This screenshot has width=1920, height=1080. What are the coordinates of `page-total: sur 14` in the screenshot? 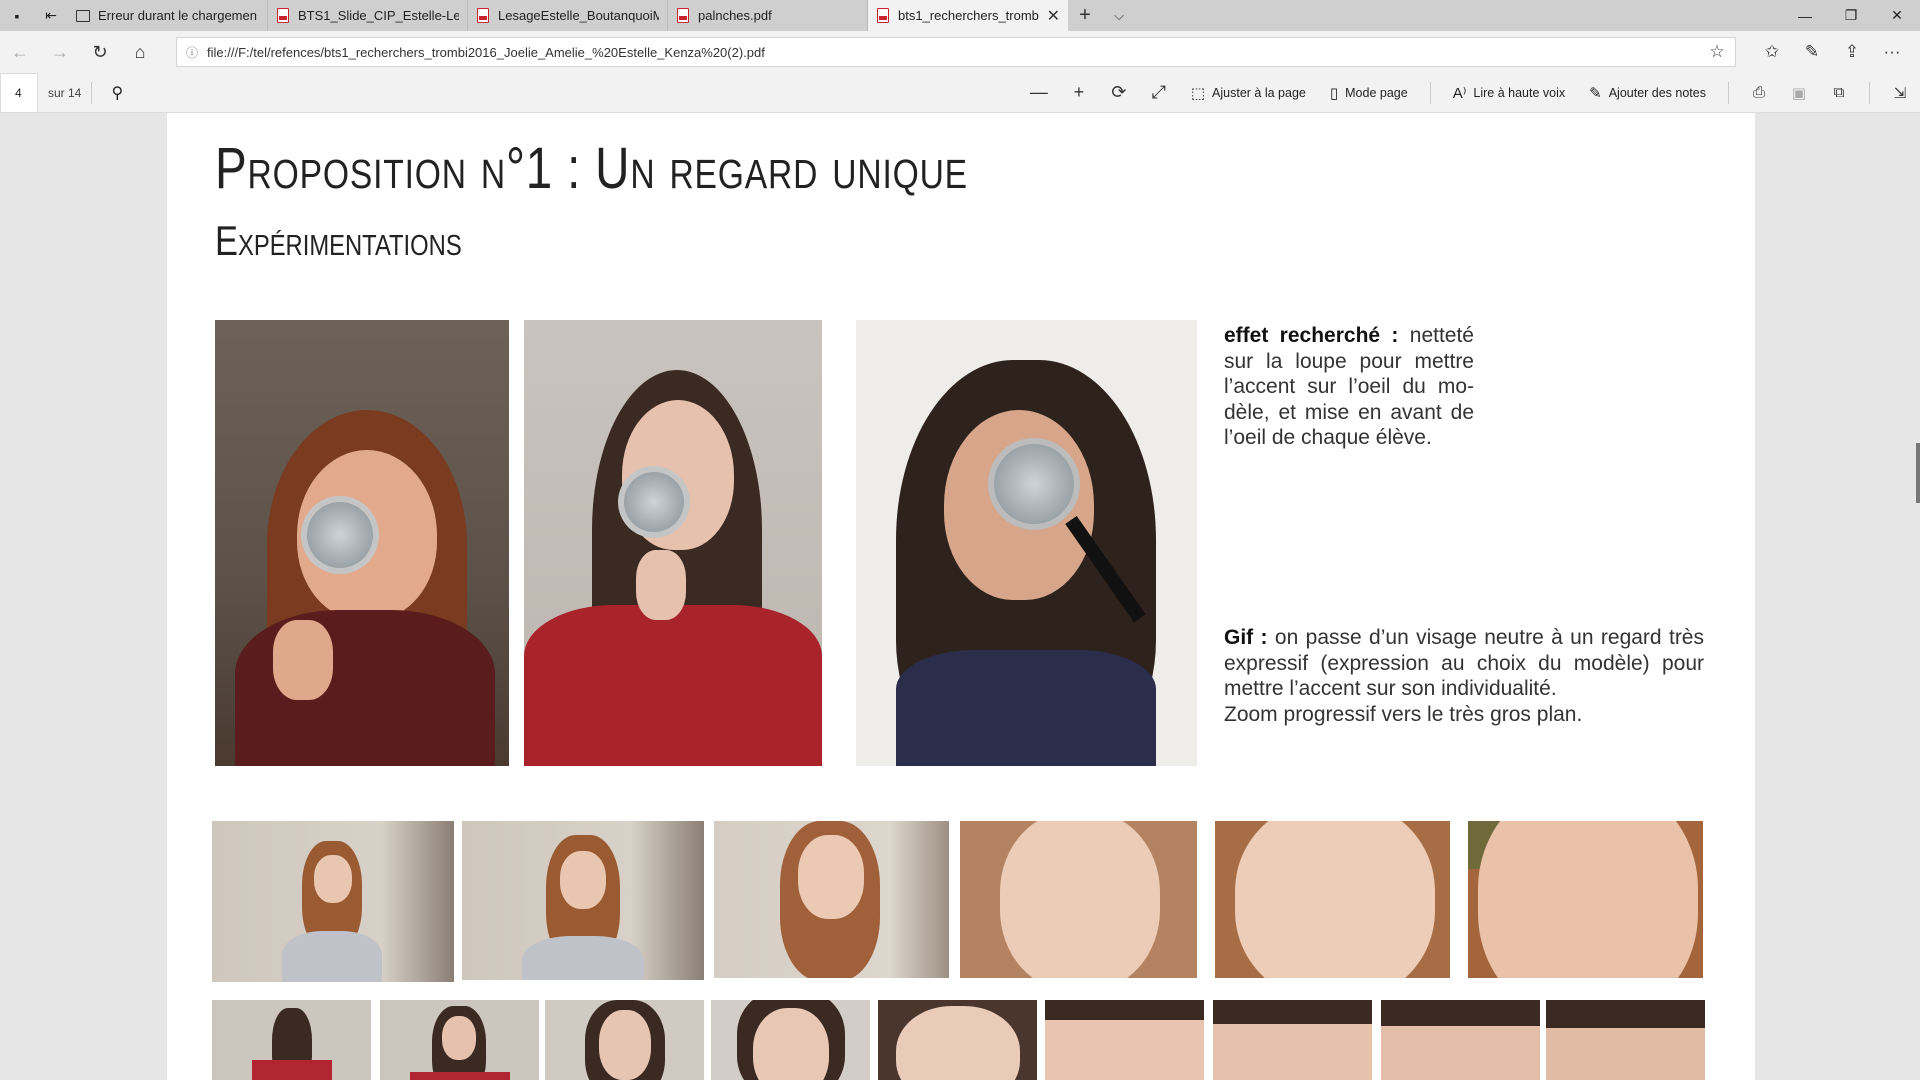 It's located at (65, 92).